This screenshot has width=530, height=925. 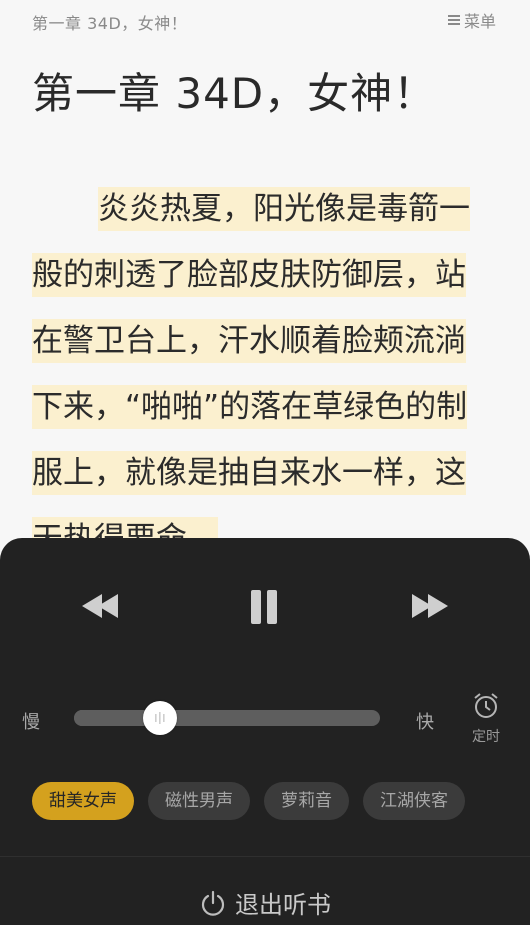 I want to click on pause-icon, so click(x=264, y=607).